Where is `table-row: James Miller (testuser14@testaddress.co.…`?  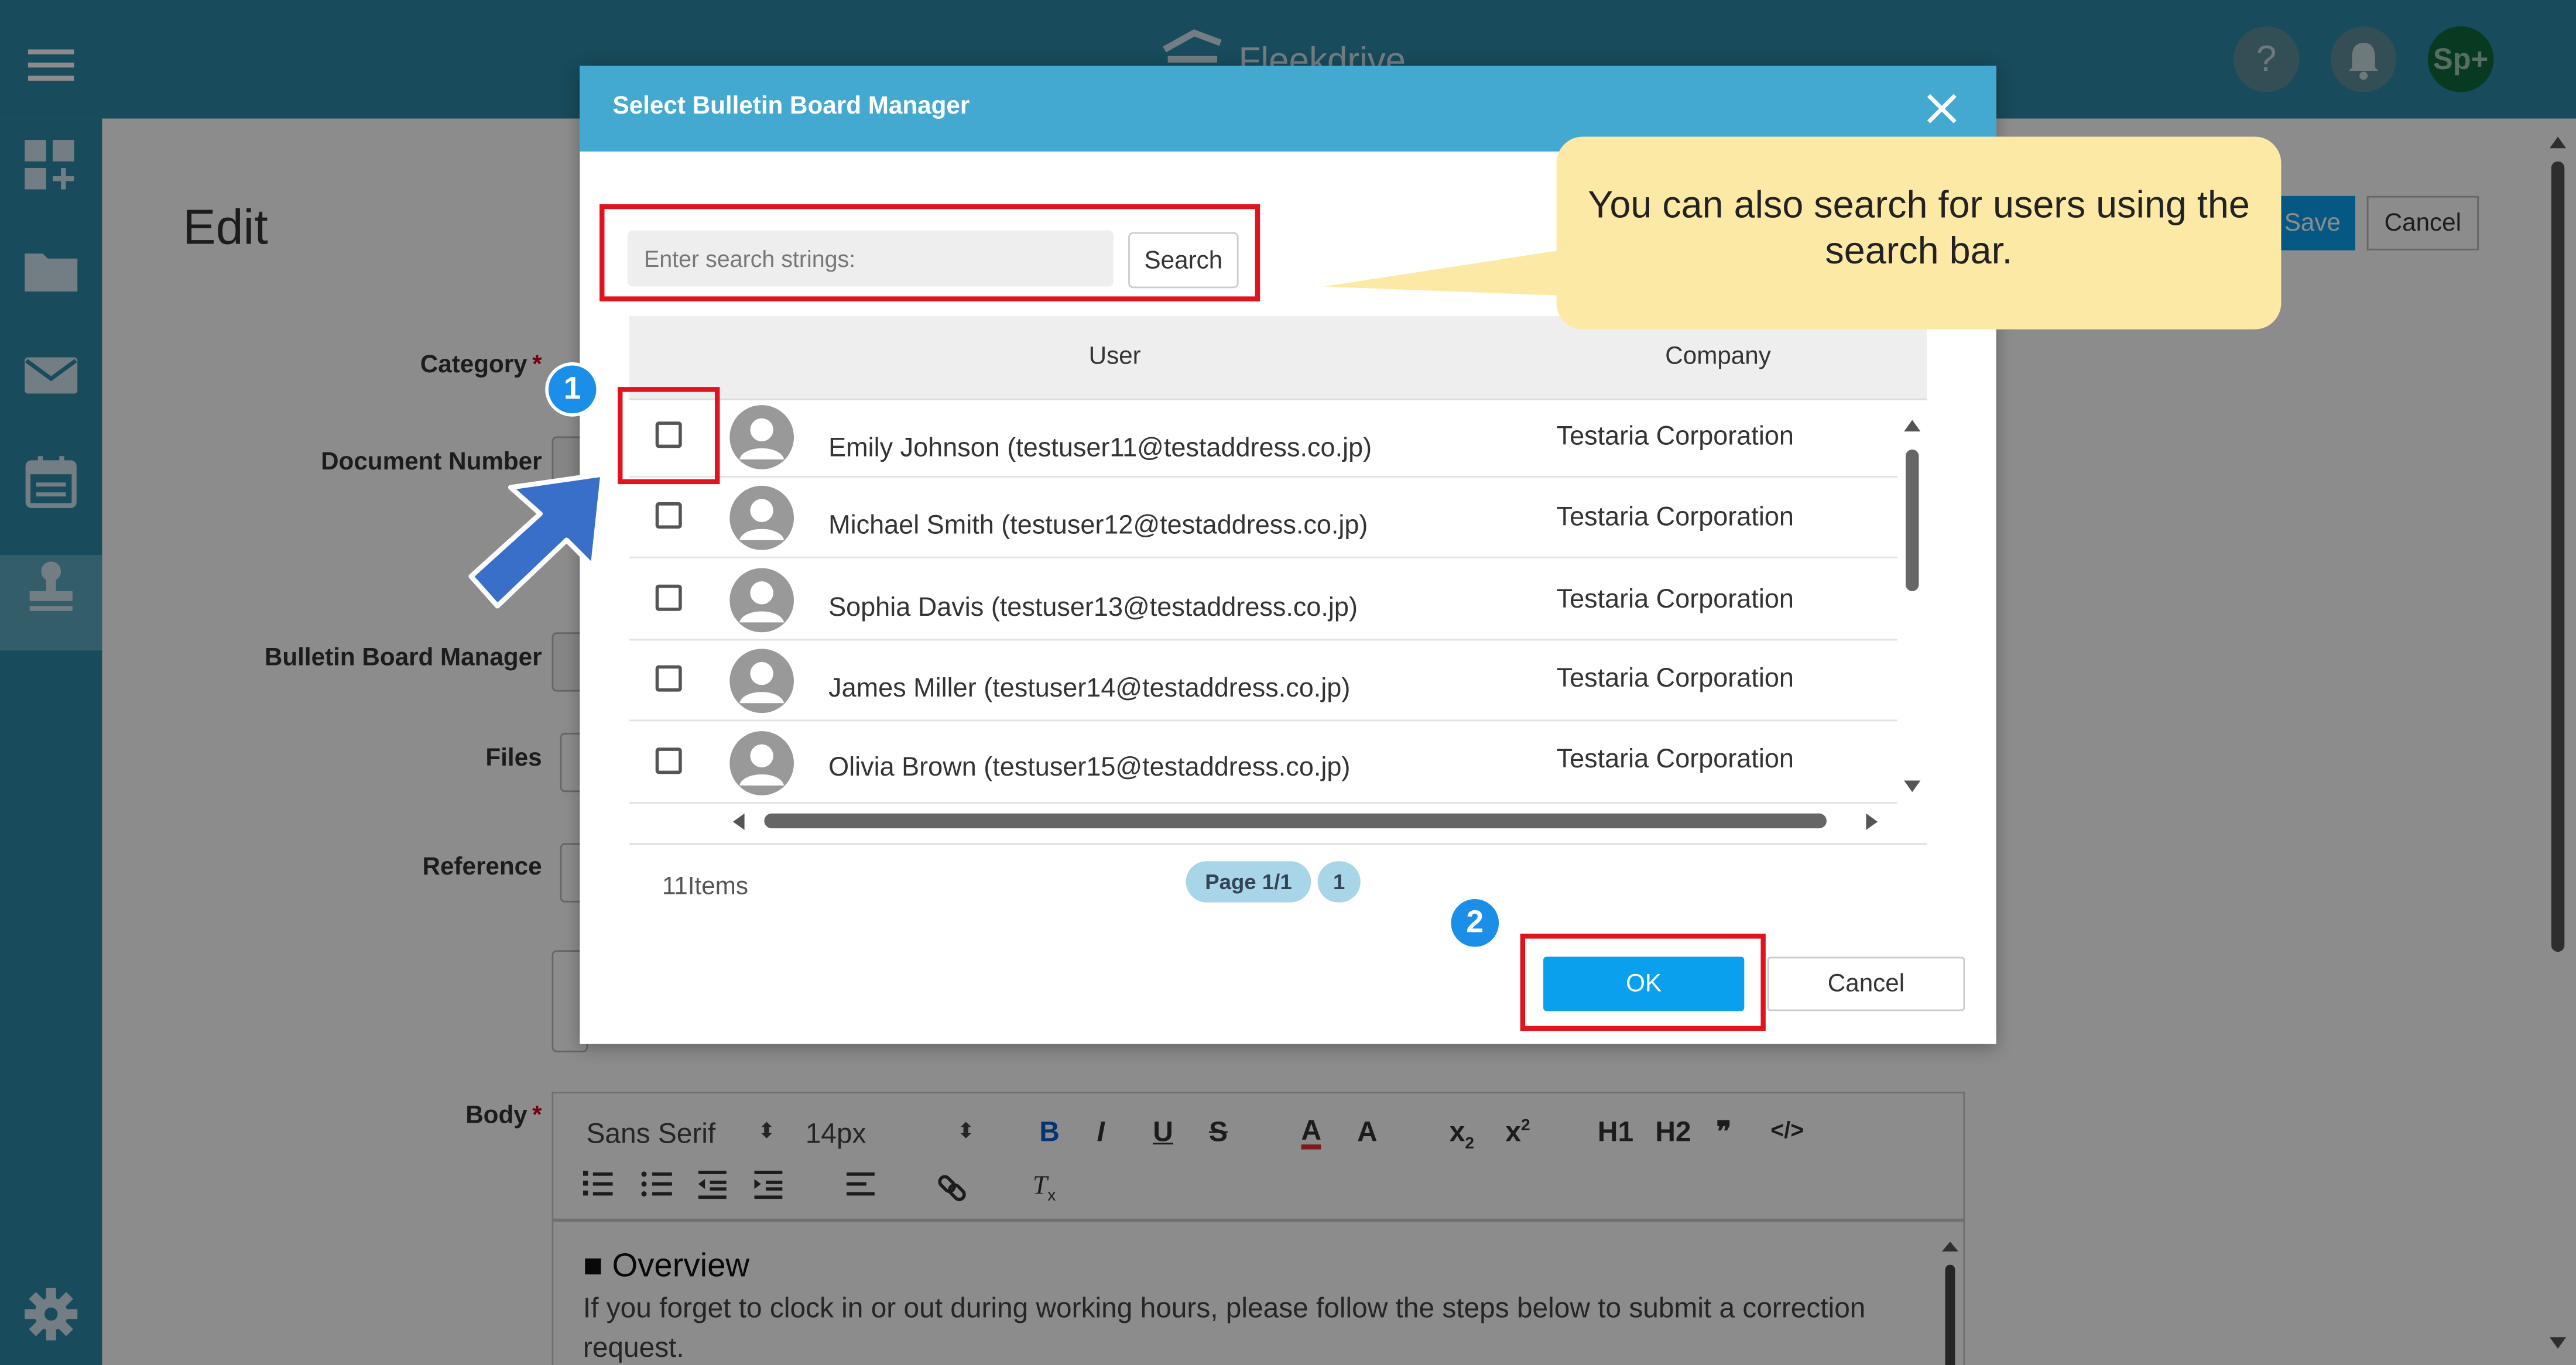 table-row: James Miller (testuser14@testaddress.co.… is located at coordinates (1263, 680).